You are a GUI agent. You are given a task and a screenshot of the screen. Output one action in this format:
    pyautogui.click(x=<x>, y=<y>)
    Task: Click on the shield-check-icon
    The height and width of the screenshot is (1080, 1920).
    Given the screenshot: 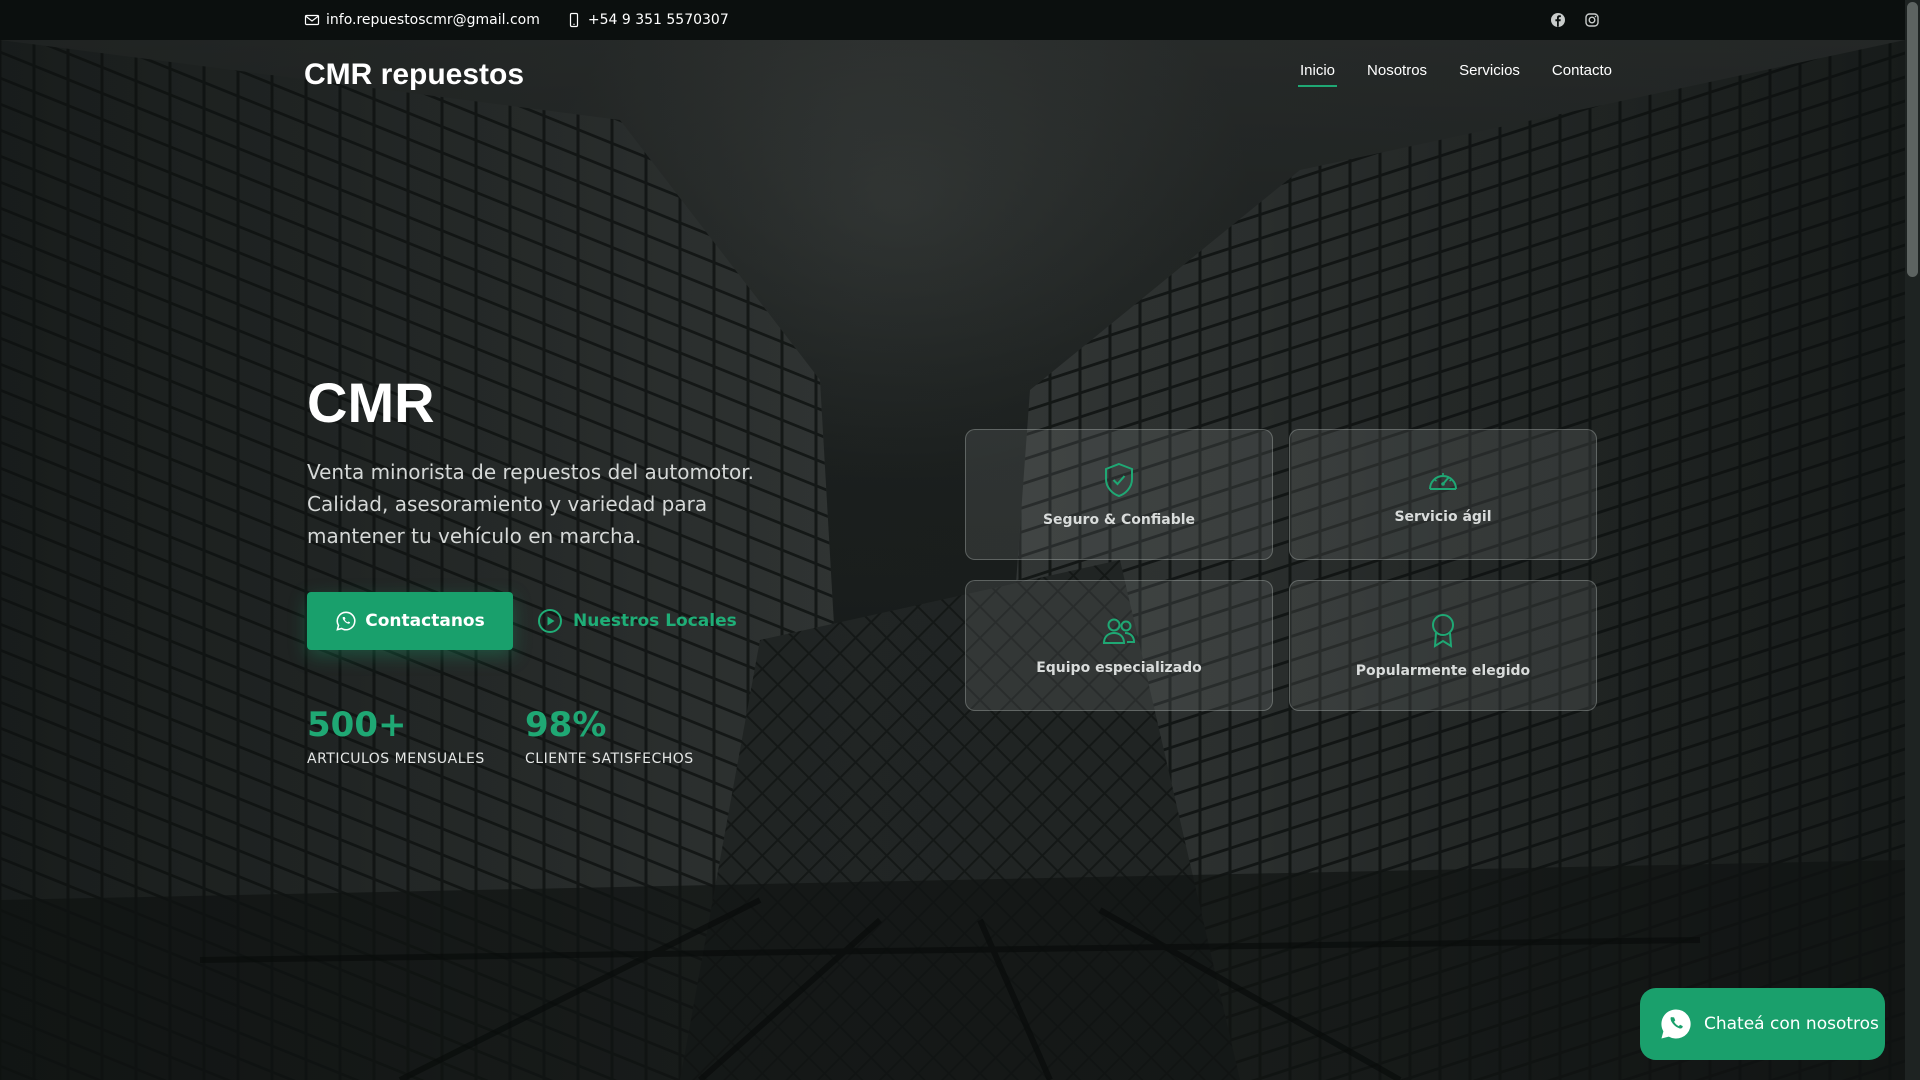 What is the action you would take?
    pyautogui.click(x=1119, y=479)
    